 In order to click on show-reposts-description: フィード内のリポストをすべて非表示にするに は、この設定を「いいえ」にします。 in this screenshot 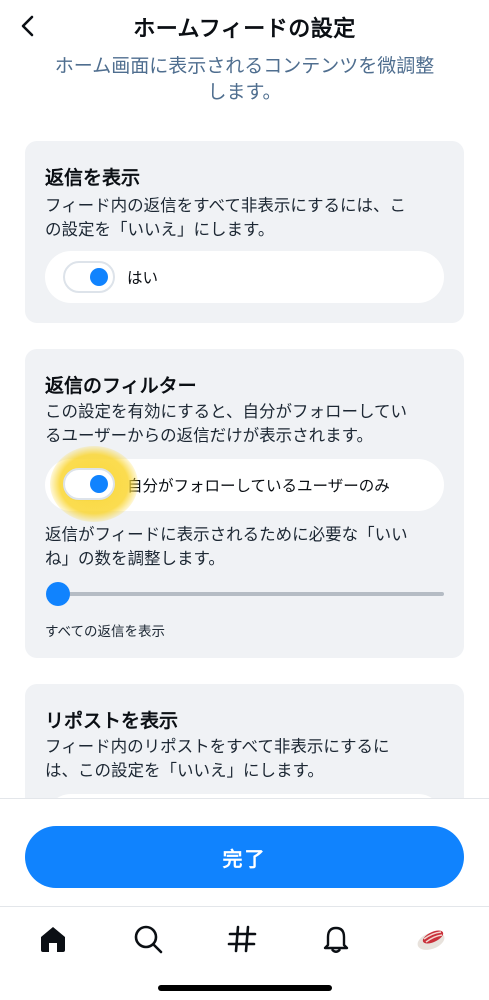, I will do `click(245, 759)`.